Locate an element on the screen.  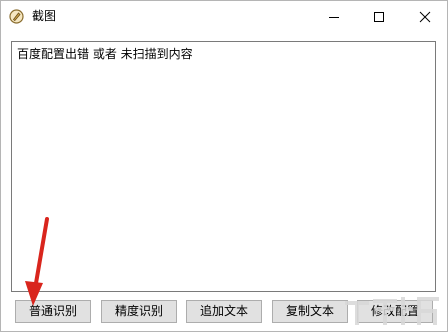
pen-nib-icon is located at coordinates (16, 16).